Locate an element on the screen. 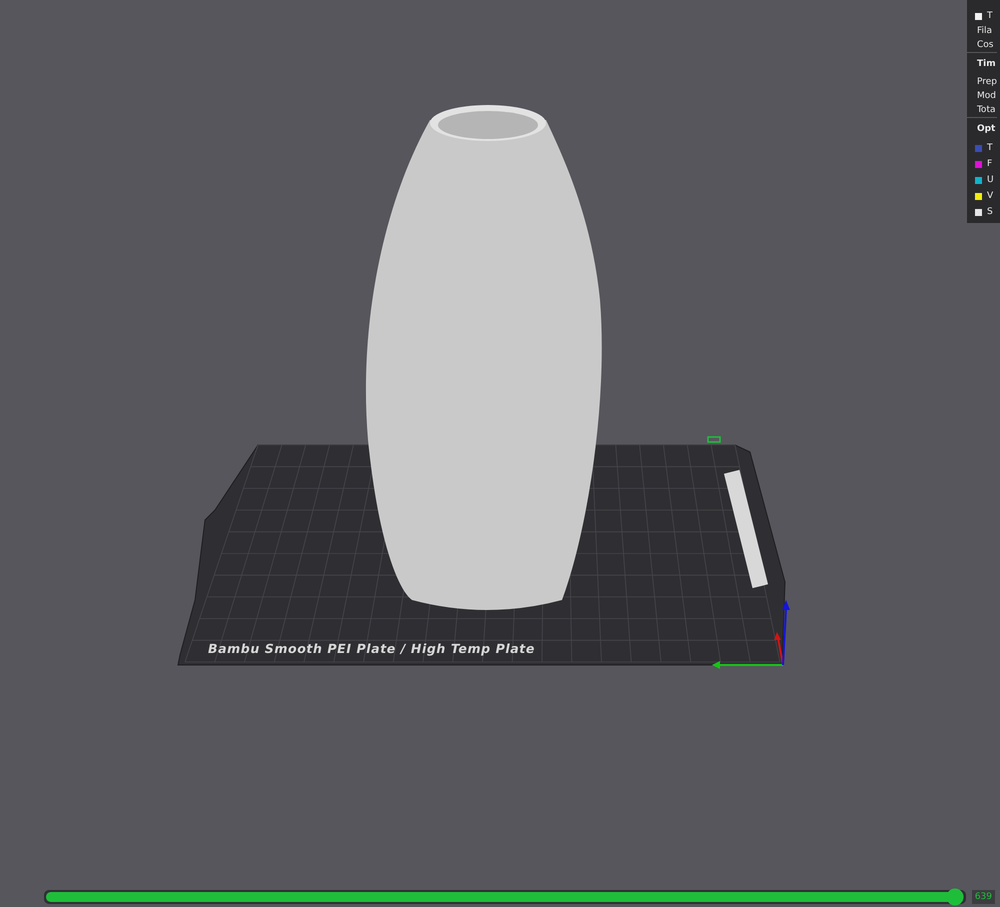 Image resolution: width=1000 pixels, height=907 pixels. layer-number: 639 is located at coordinates (983, 897).